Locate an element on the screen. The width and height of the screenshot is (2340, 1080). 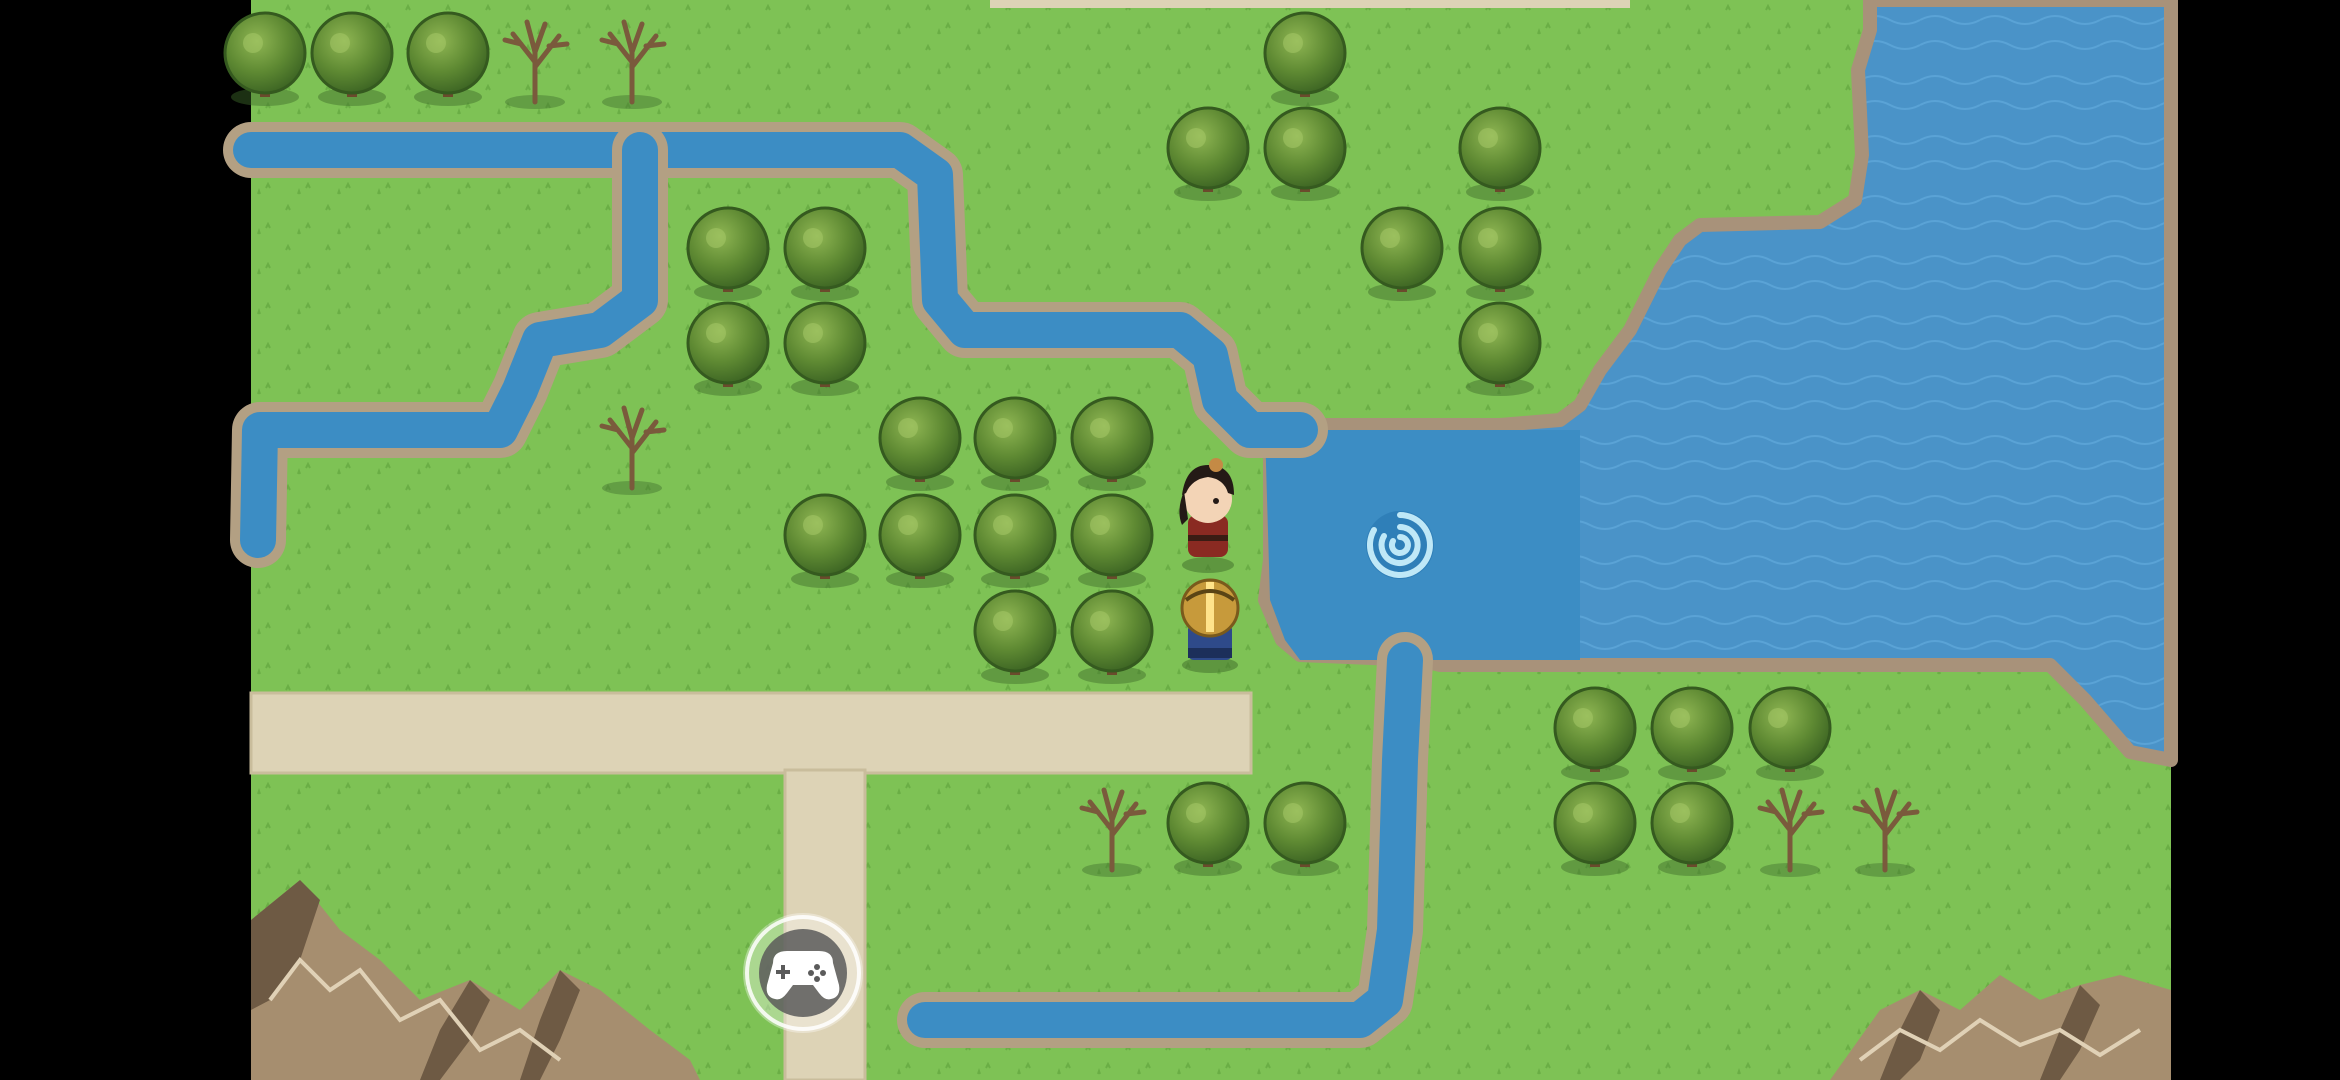
whirlpool-portal is located at coordinates (1400, 545).